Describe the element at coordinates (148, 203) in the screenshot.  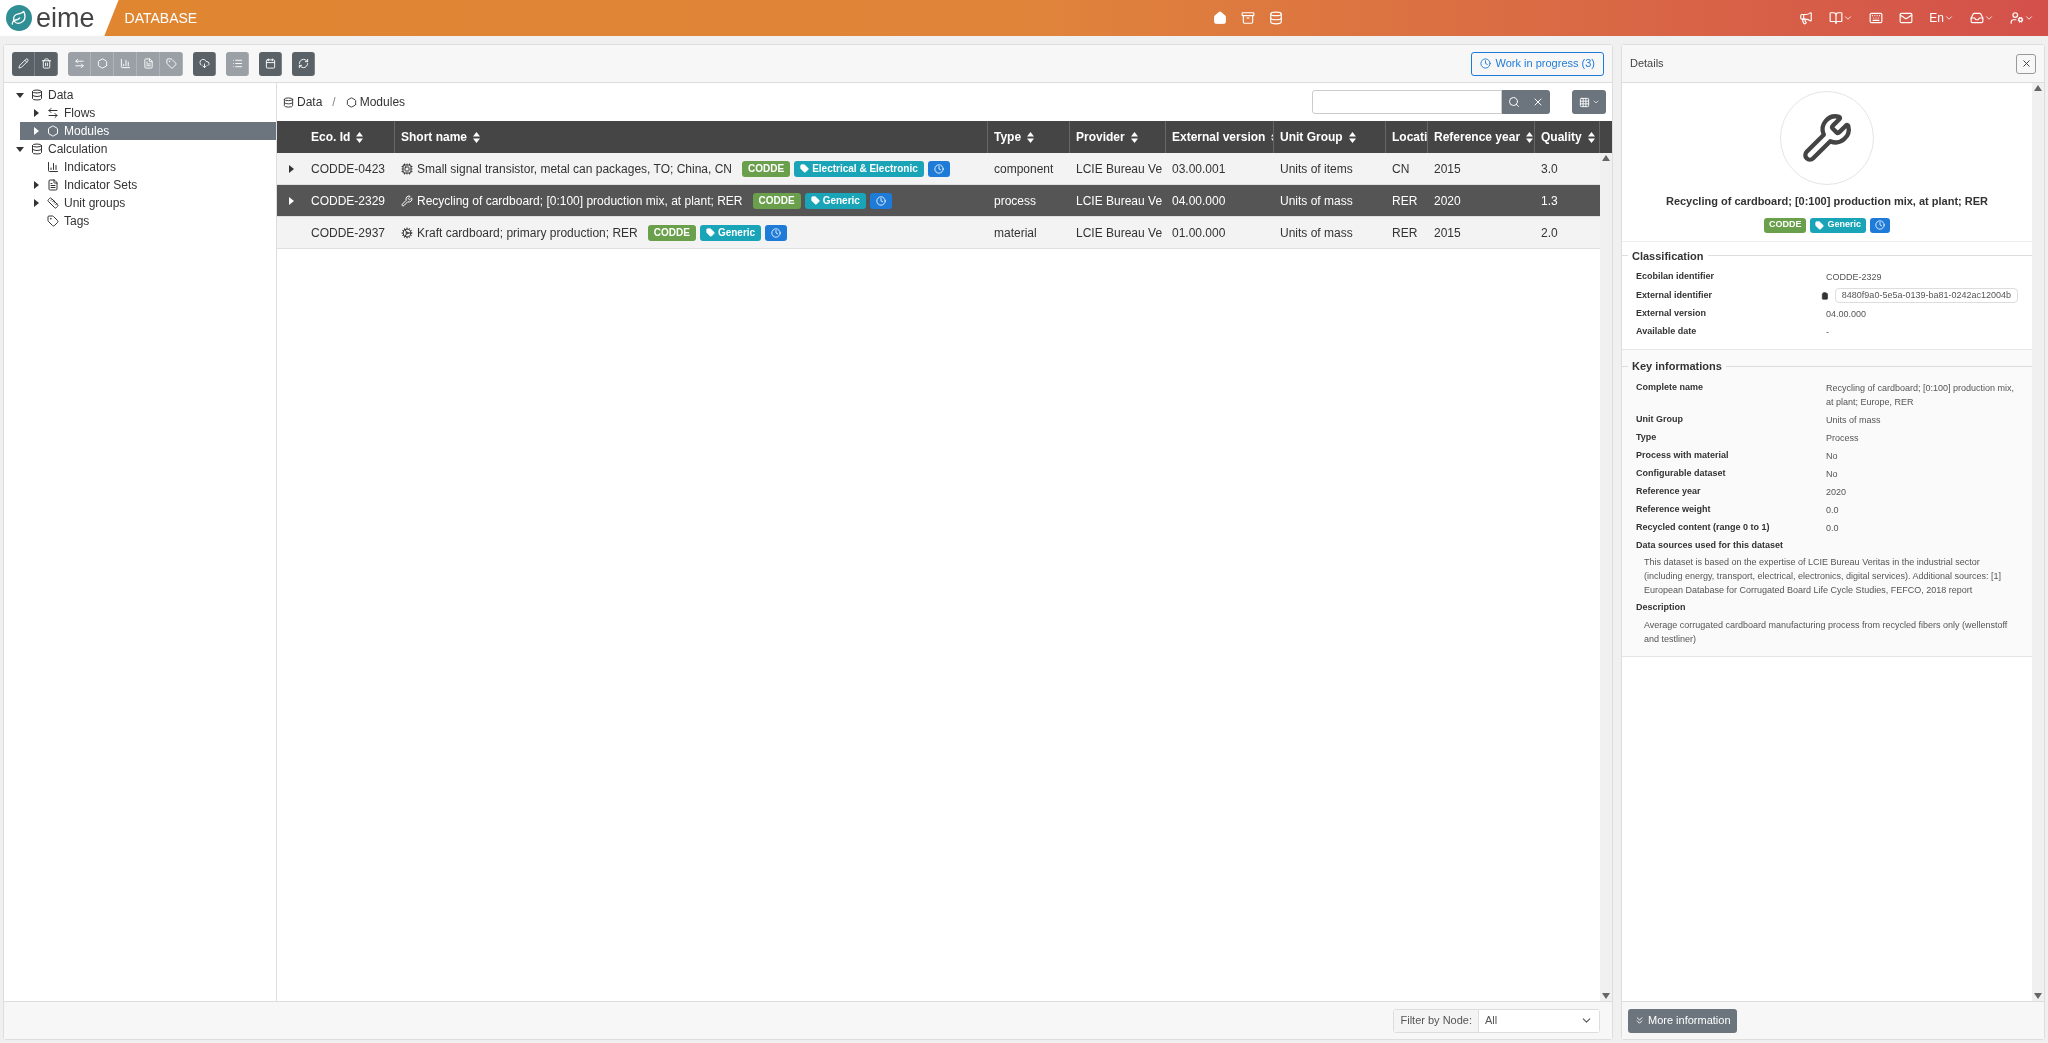
I see `tree-item: Unit groups` at that location.